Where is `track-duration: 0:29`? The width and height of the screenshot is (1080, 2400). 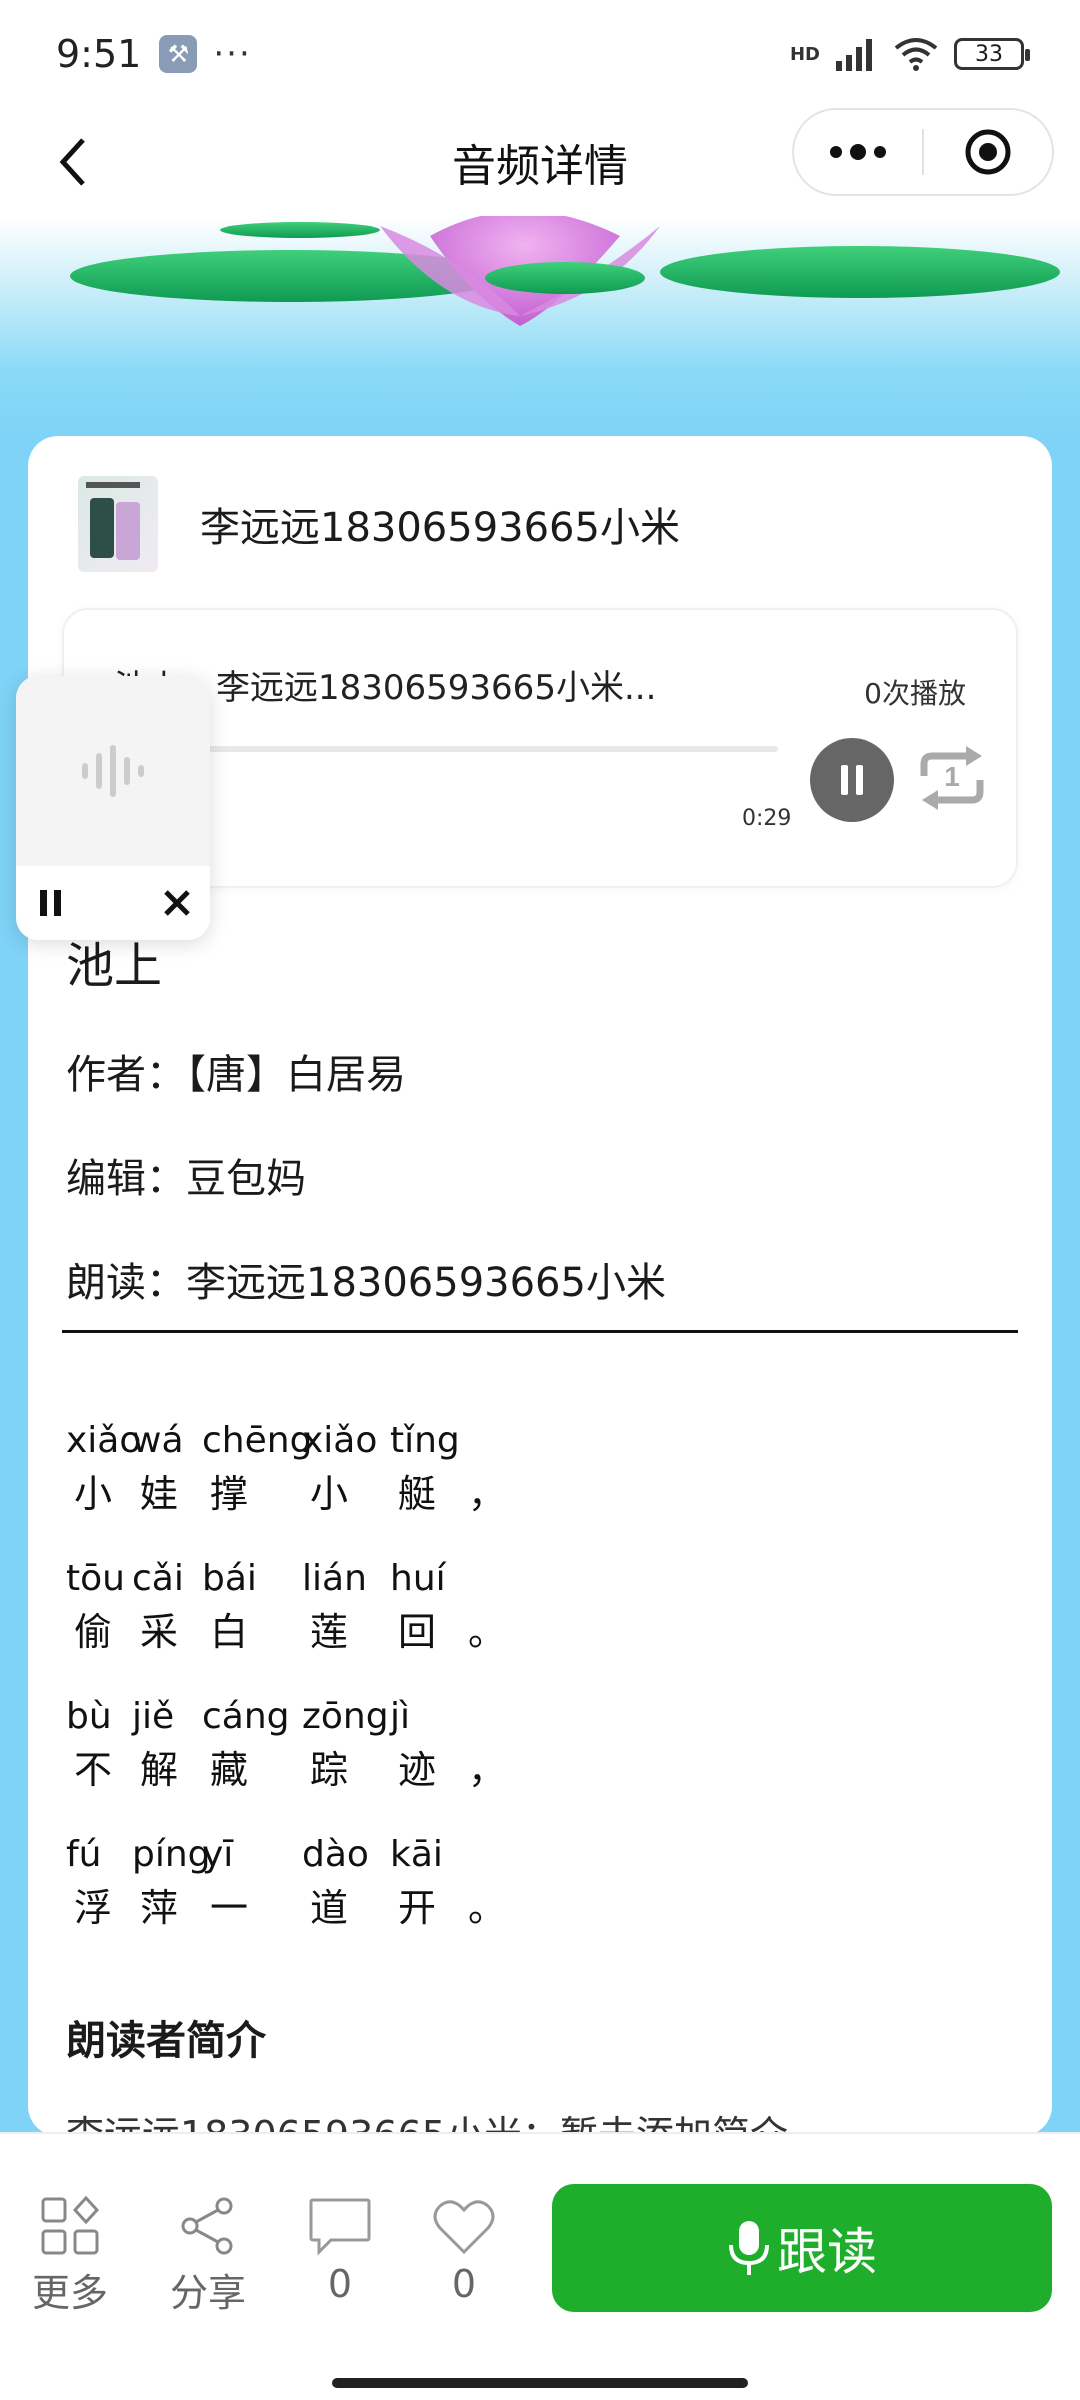
track-duration: 0:29 is located at coordinates (767, 818).